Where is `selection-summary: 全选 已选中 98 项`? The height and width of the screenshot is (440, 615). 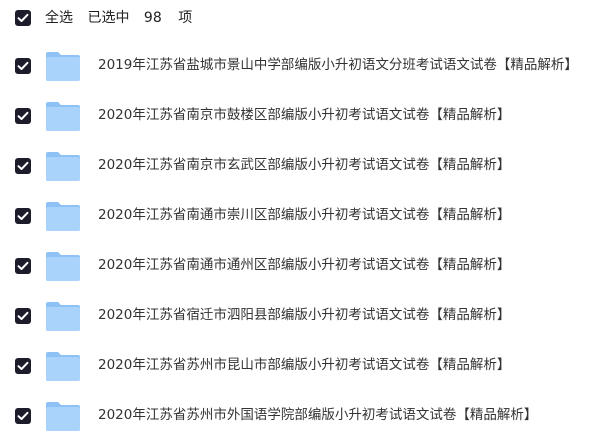
selection-summary: 全选 已选中 98 项 is located at coordinates (123, 18).